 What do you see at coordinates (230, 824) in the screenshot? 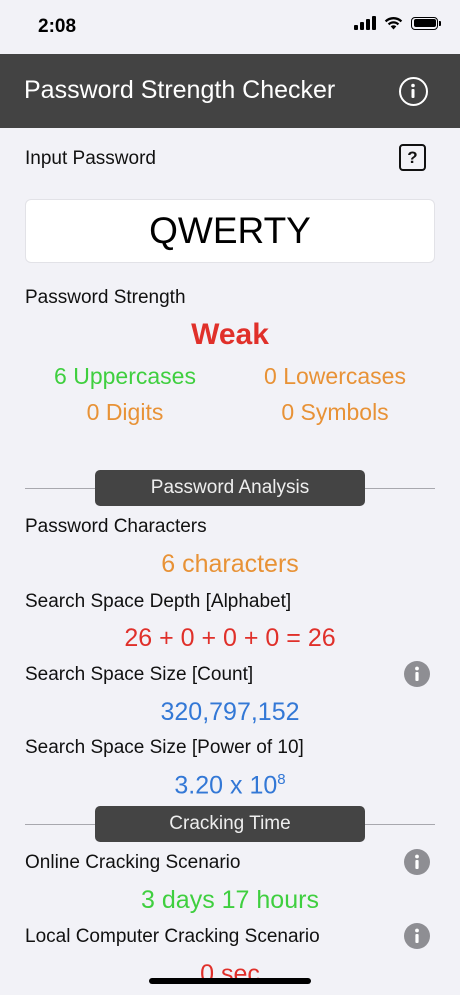
I see `section-header-cracking: Cracking Time` at bounding box center [230, 824].